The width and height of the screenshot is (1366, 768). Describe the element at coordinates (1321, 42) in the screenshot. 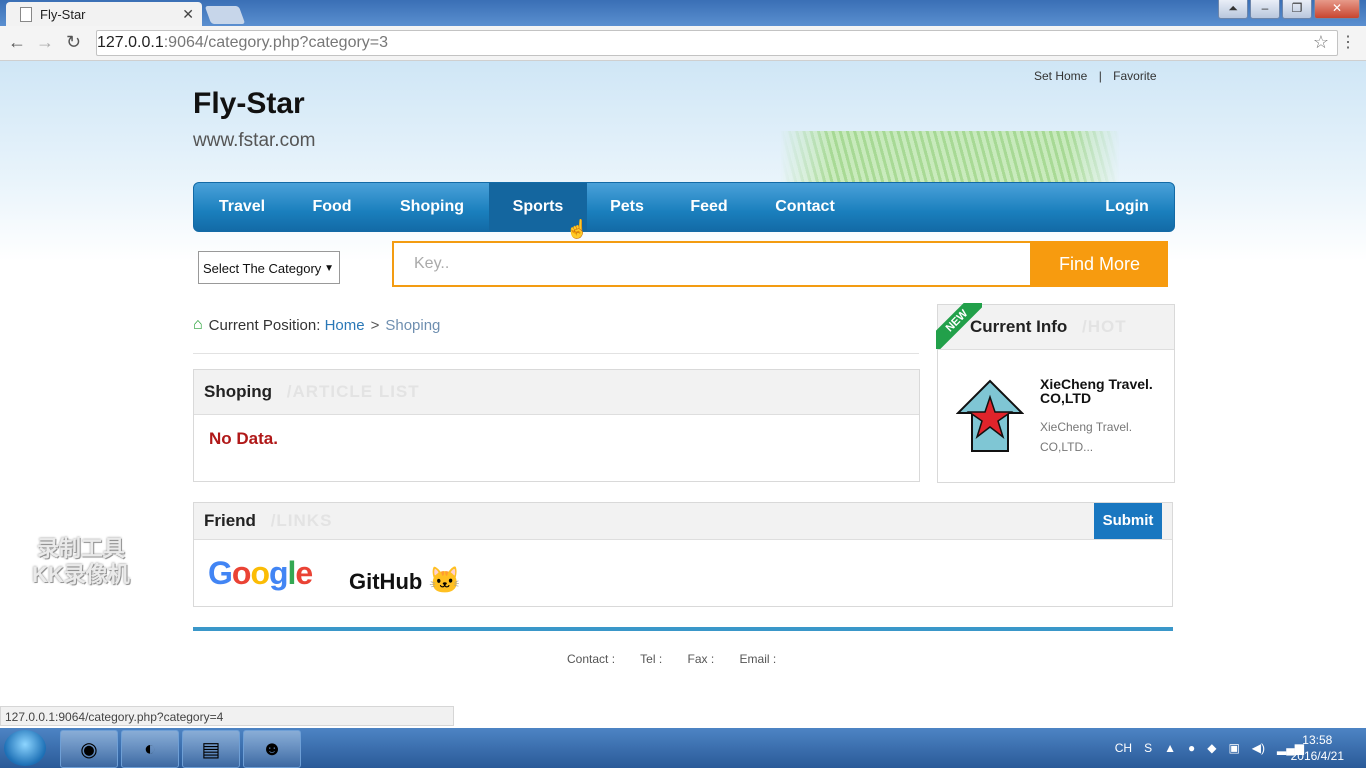

I see `bookmark-star-icon: ☆` at that location.